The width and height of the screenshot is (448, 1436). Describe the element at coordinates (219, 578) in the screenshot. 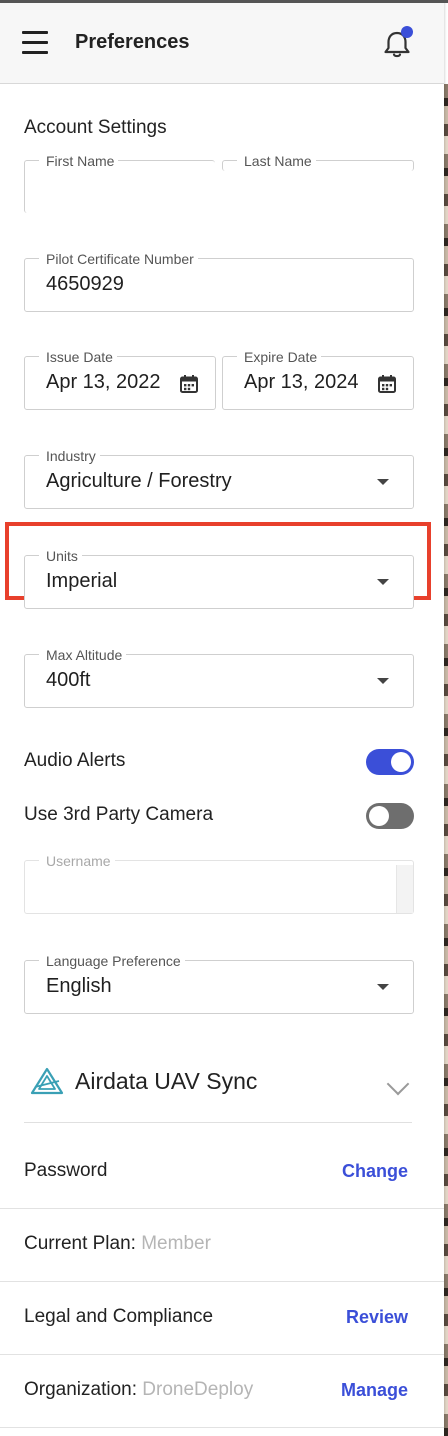

I see `units-select: Units Imperial` at that location.